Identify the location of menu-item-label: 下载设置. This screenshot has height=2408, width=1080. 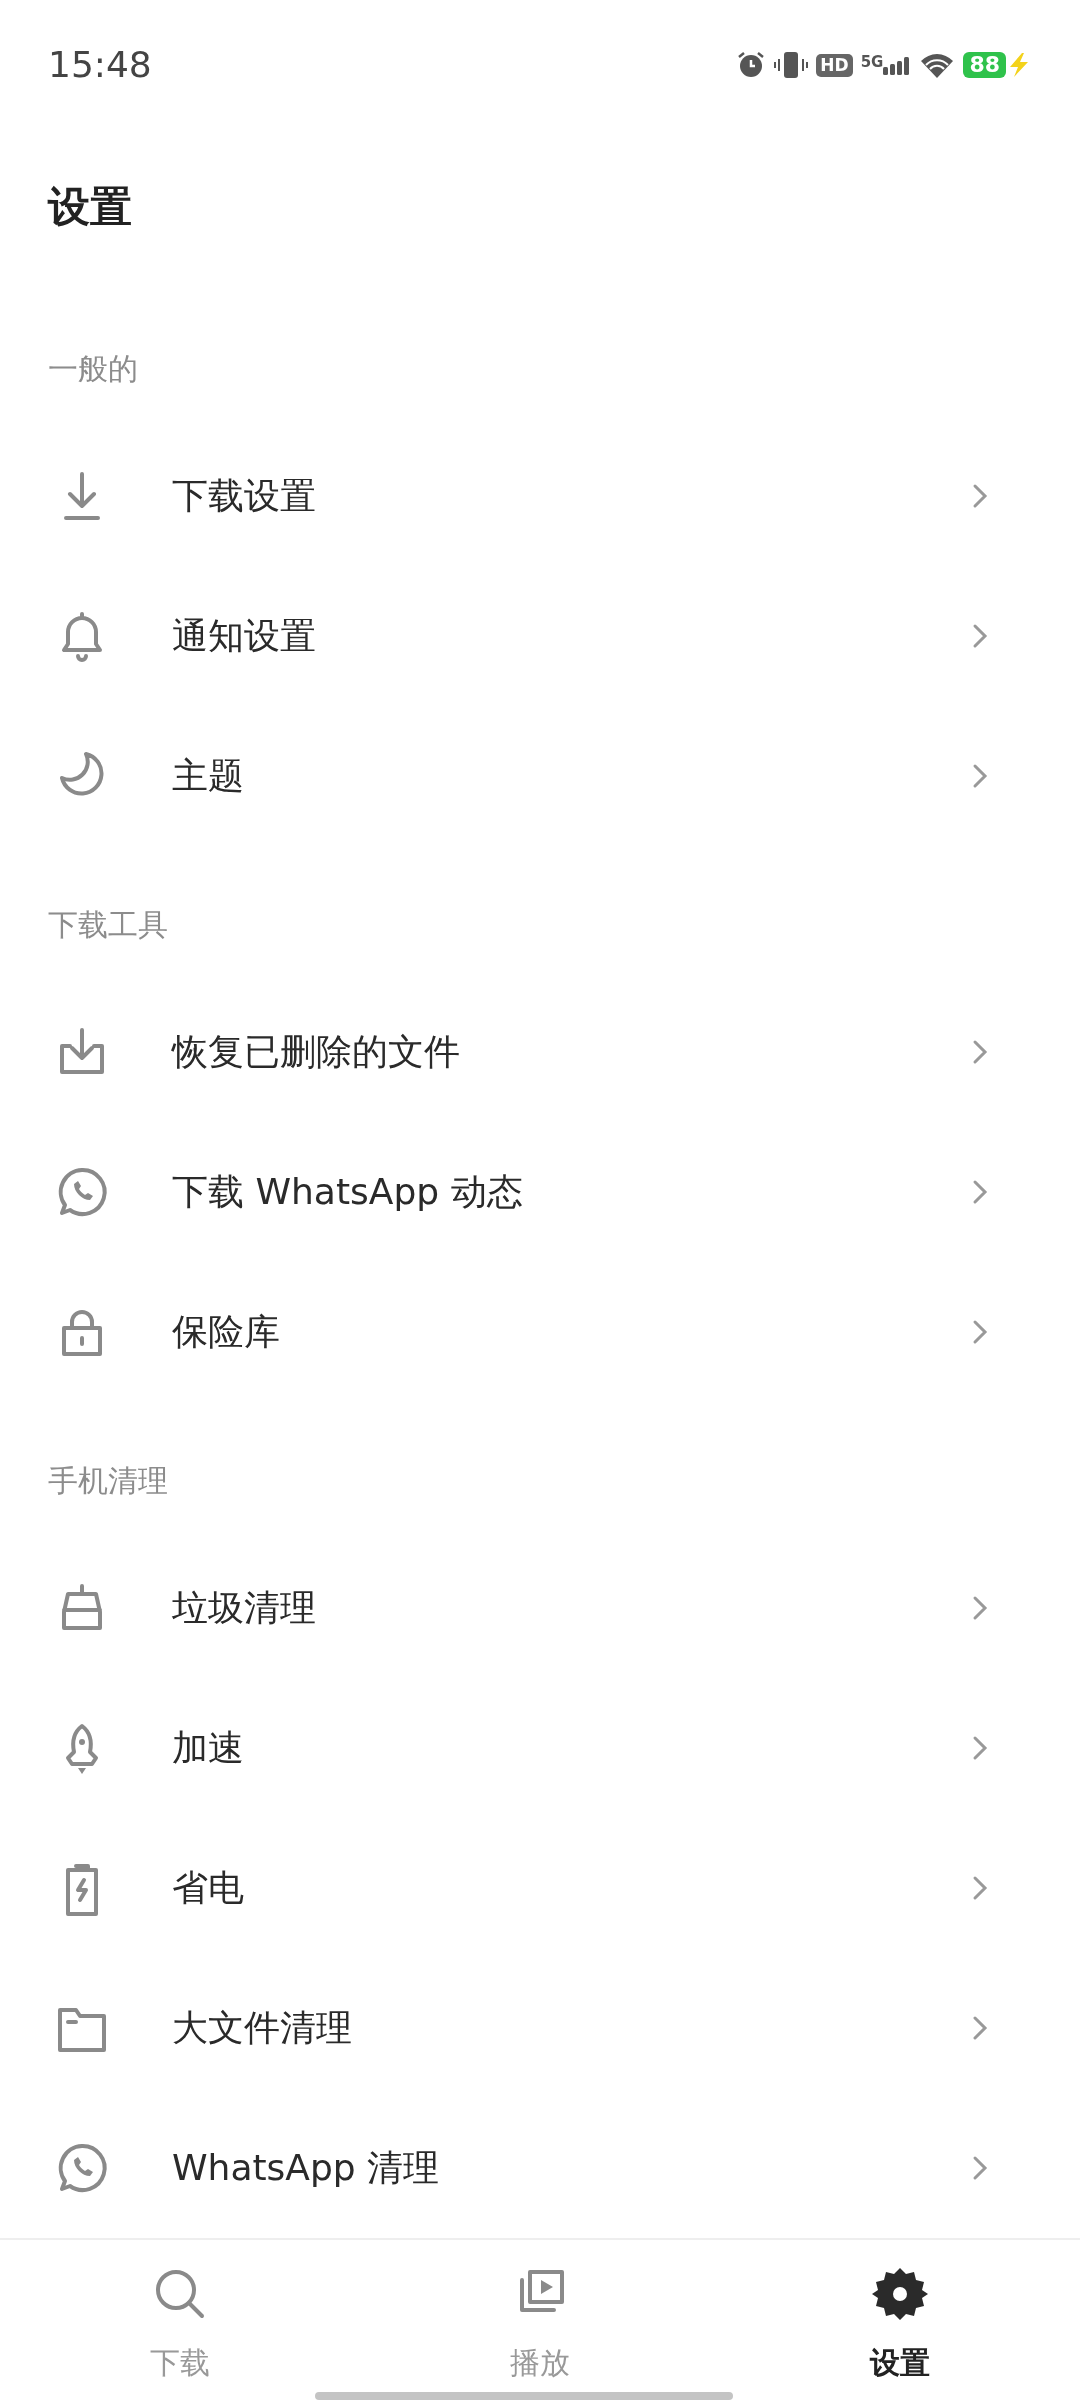
(244, 496).